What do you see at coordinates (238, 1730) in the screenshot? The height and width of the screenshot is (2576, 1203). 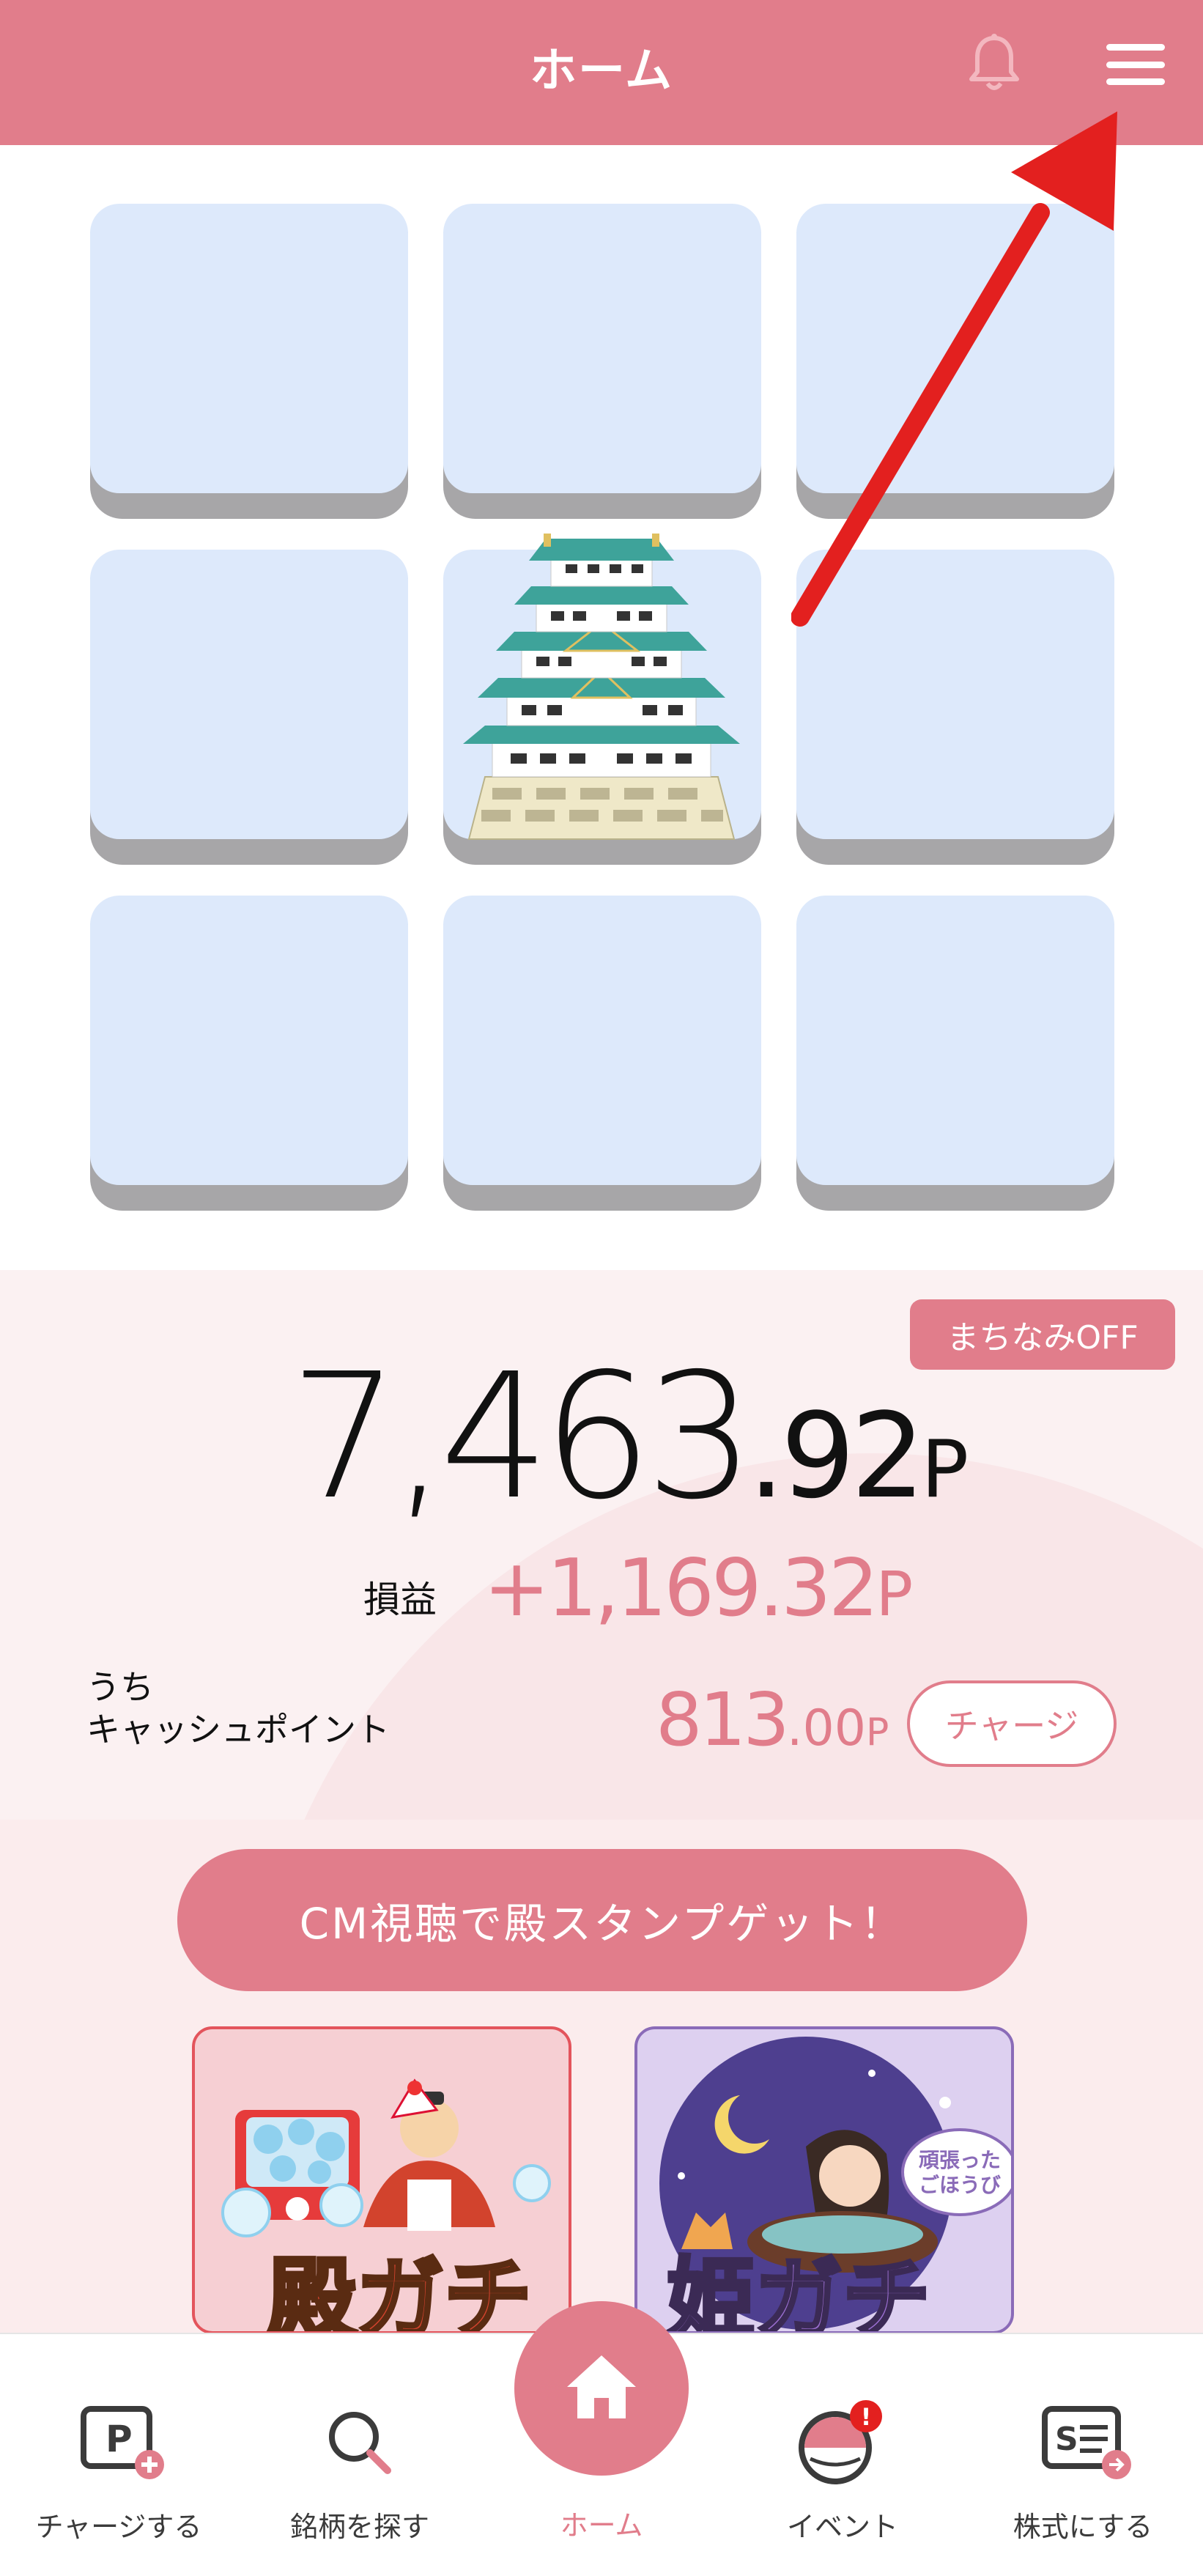 I see `cash-label-line2: キャッシュポイント` at bounding box center [238, 1730].